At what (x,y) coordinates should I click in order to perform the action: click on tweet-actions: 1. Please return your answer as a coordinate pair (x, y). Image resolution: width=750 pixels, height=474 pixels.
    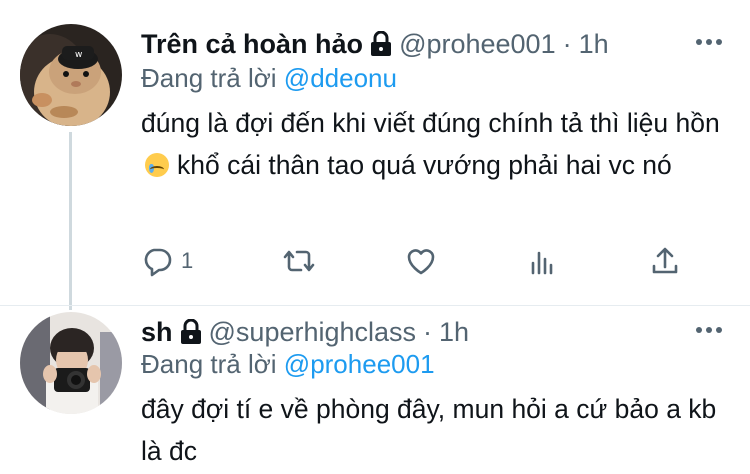
    Looking at the image, I should click on (411, 261).